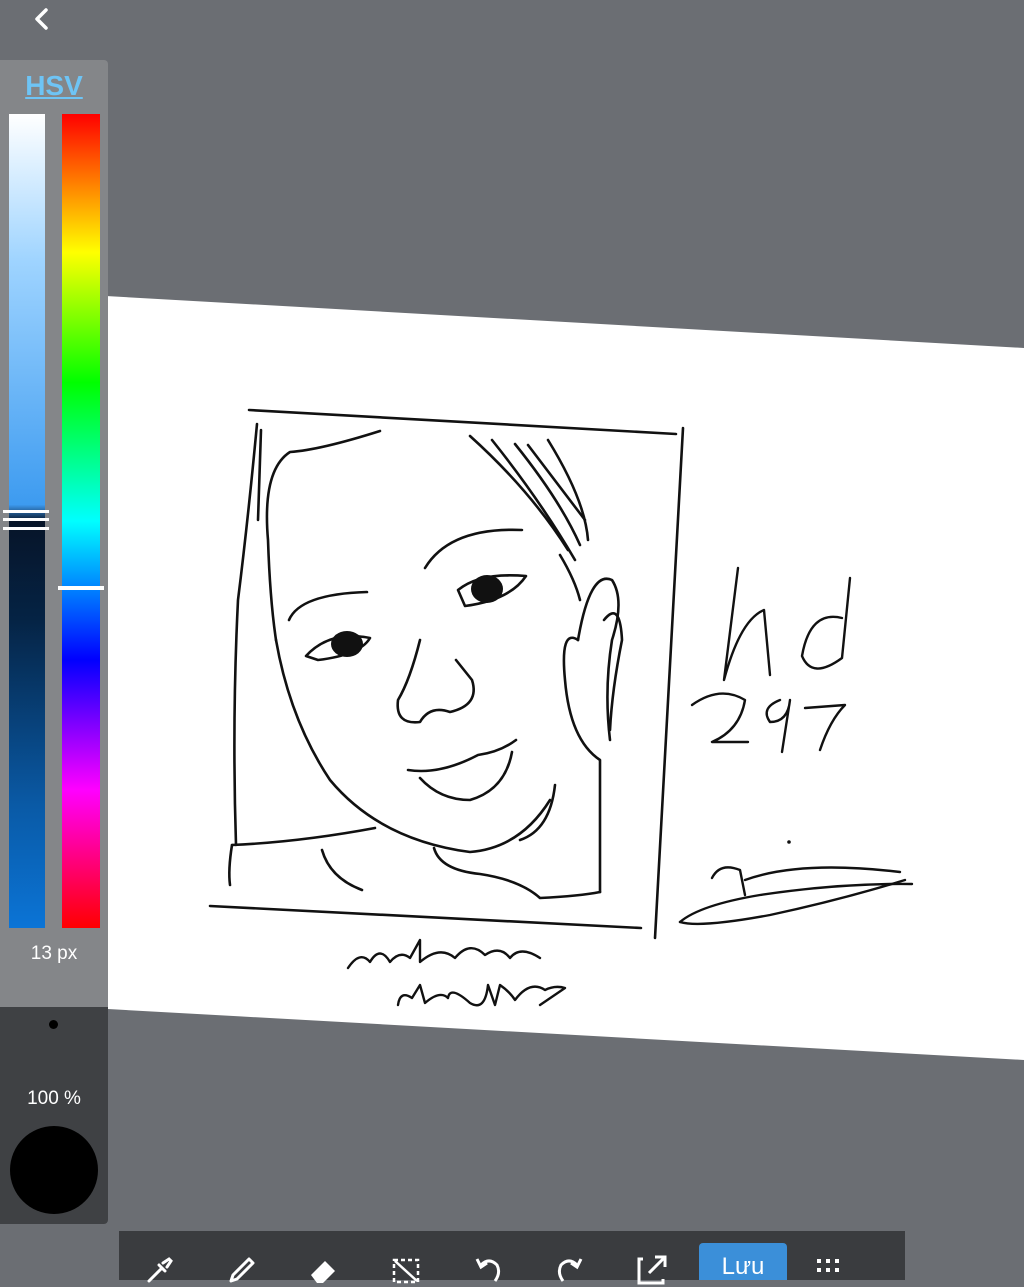 The width and height of the screenshot is (1024, 1287). I want to click on value-slider-handle, so click(26, 520).